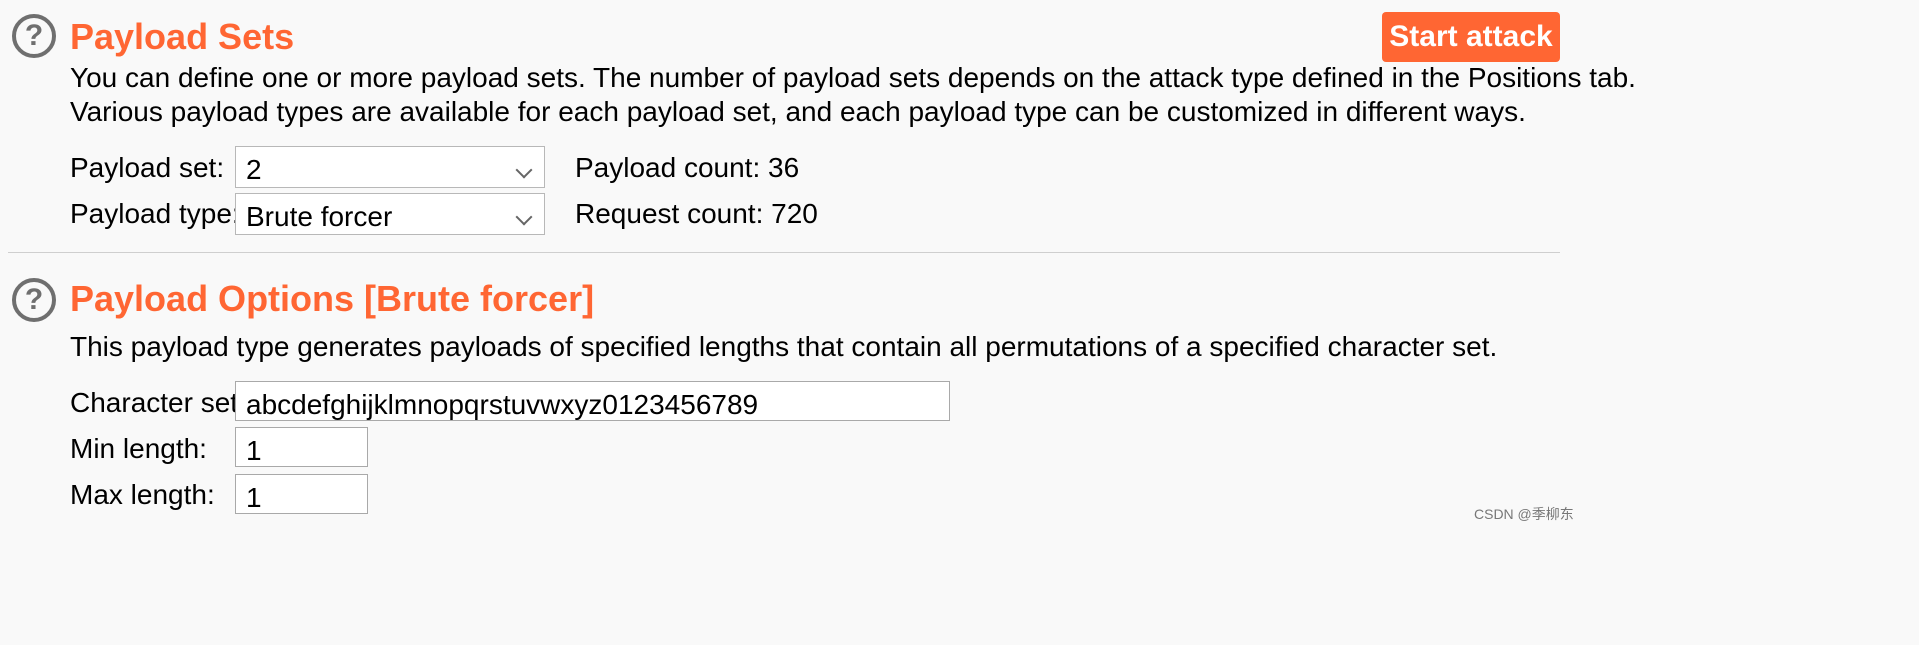 Image resolution: width=1919 pixels, height=645 pixels. What do you see at coordinates (142, 494) in the screenshot?
I see `max-length-label: Max length:` at bounding box center [142, 494].